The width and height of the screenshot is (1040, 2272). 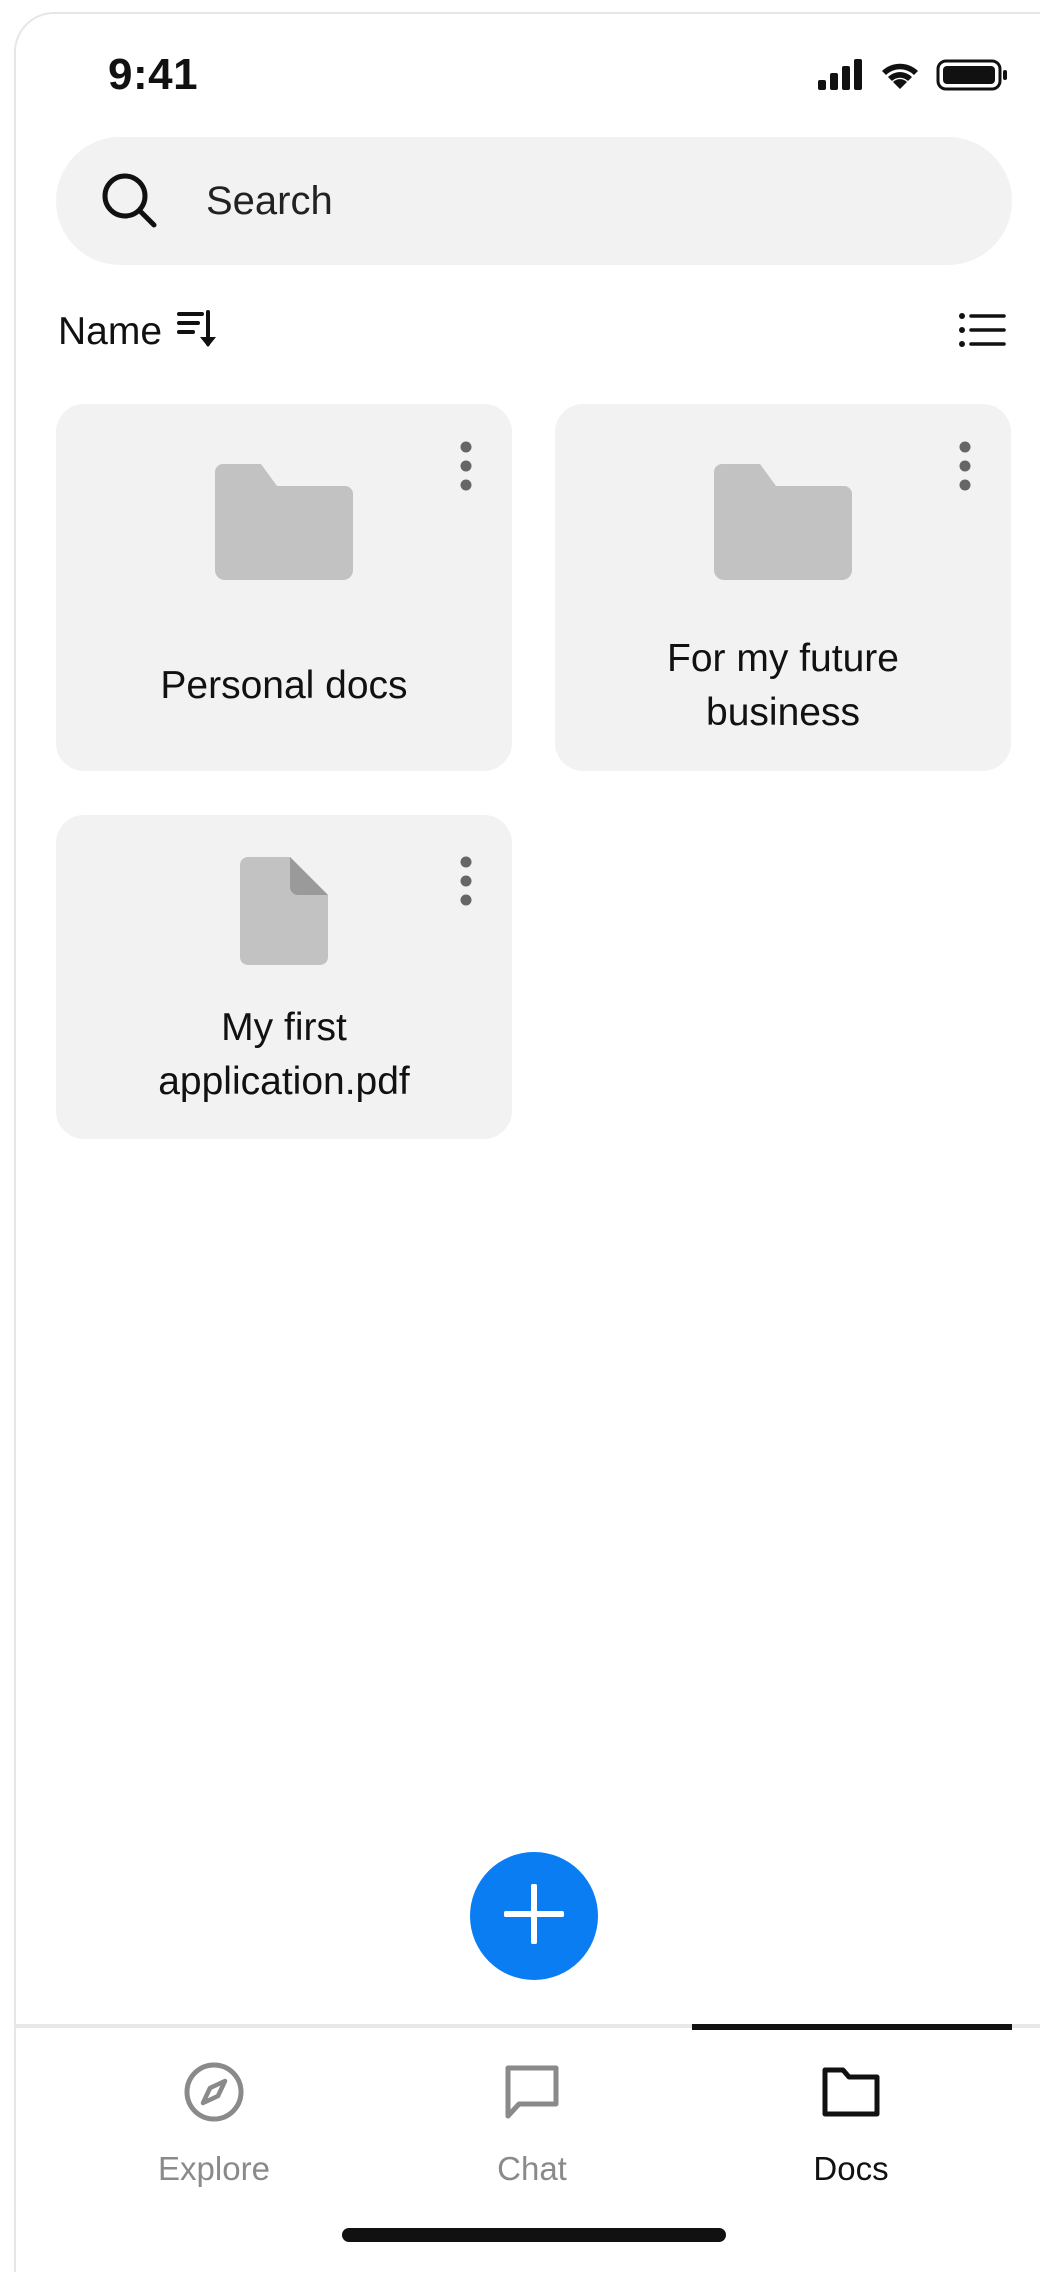 I want to click on wifi-icon, so click(x=900, y=76).